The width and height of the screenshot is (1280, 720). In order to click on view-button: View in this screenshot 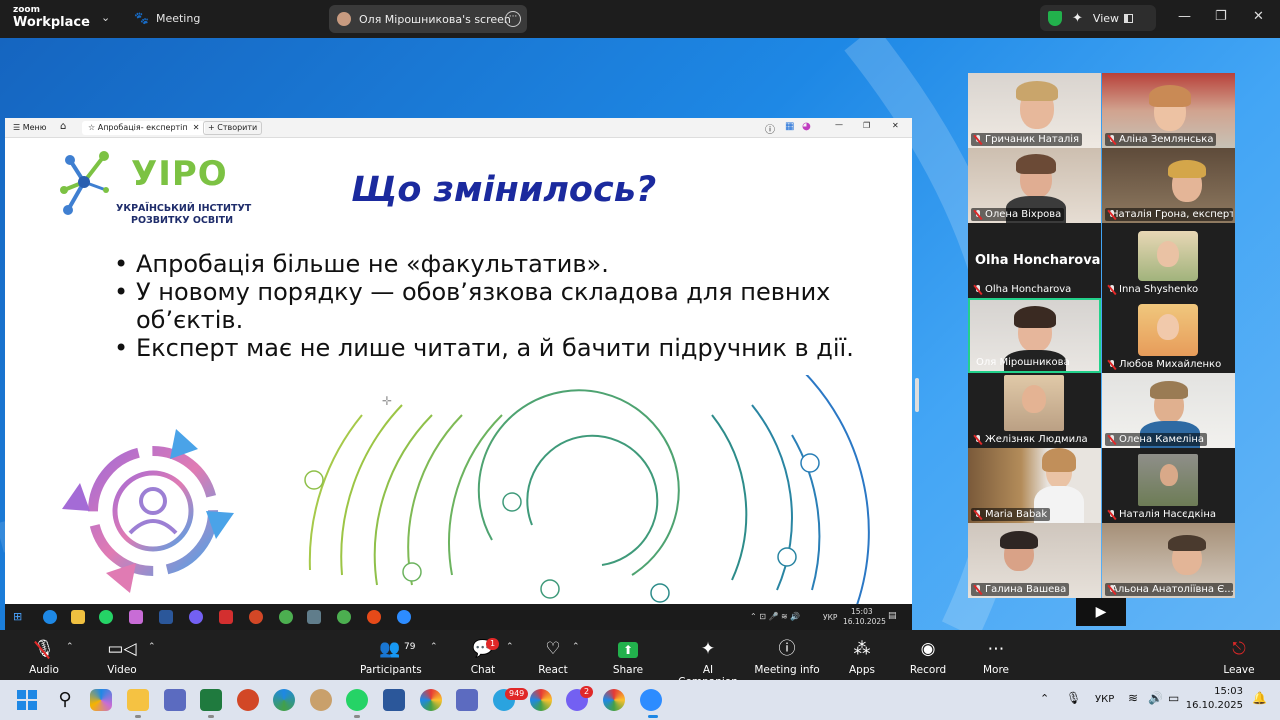, I will do `click(1113, 18)`.